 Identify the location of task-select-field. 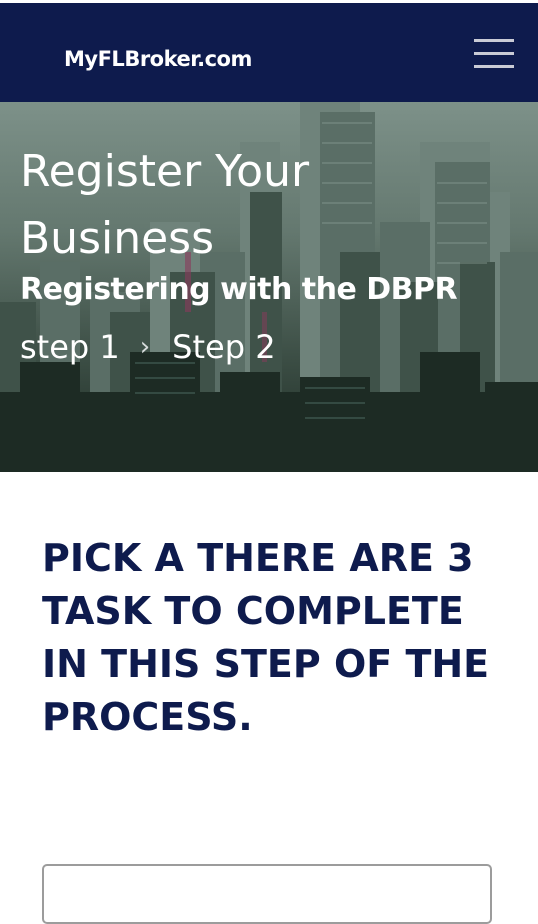
(267, 894).